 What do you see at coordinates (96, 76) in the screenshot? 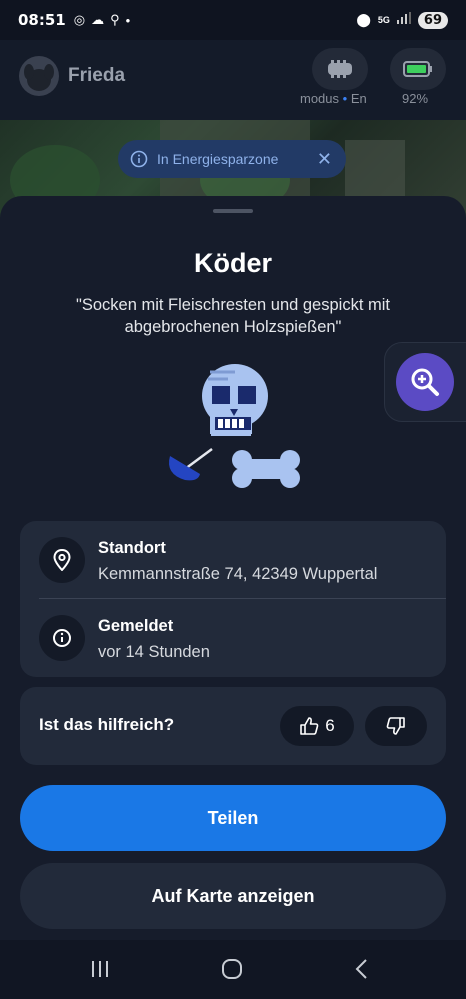
I see `pet-name: Frieda` at bounding box center [96, 76].